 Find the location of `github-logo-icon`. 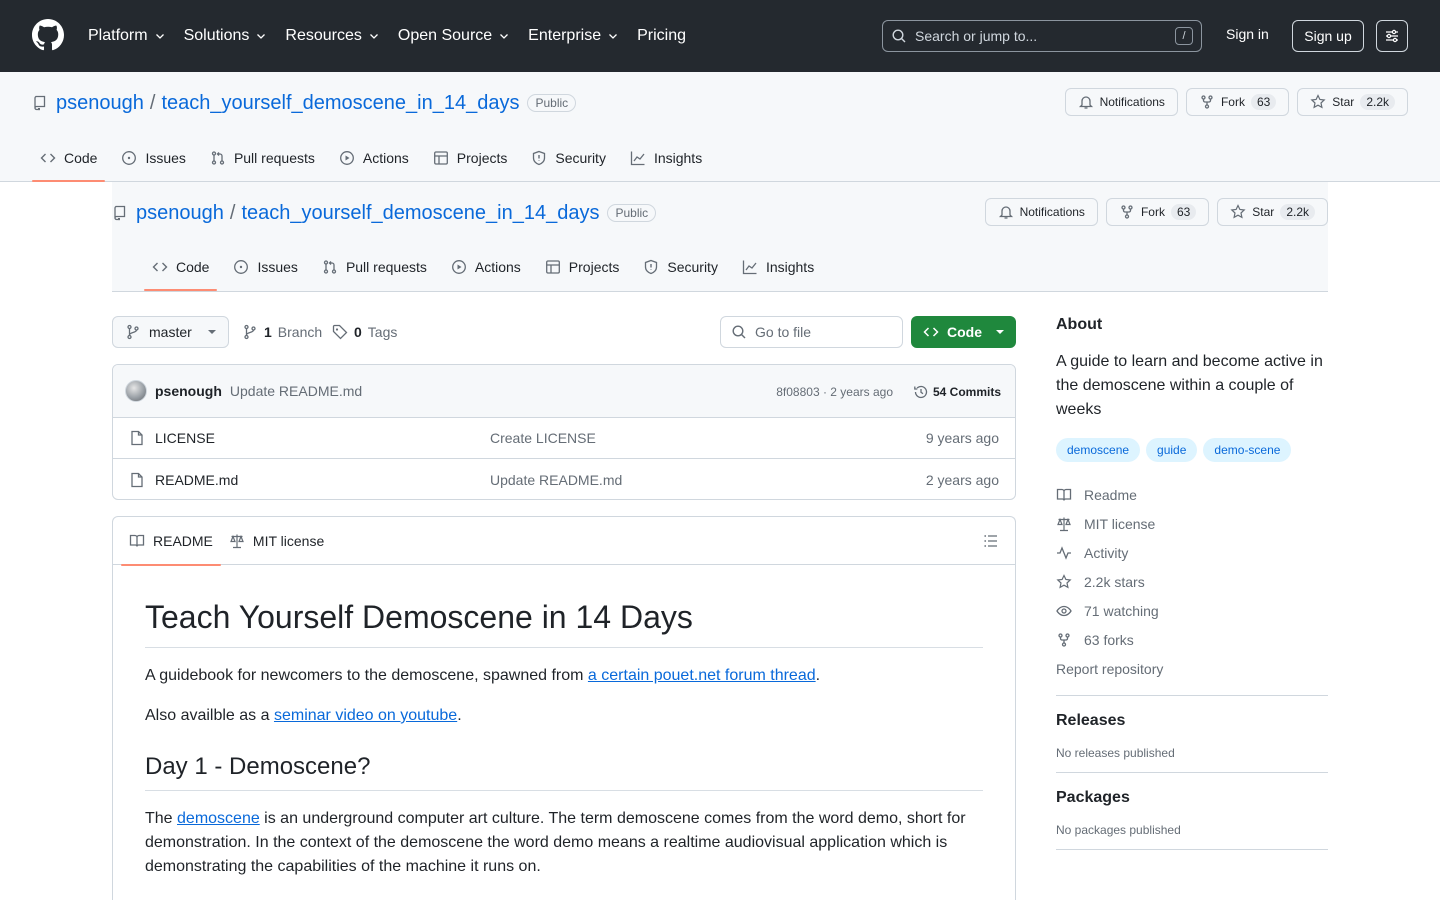

github-logo-icon is located at coordinates (48, 35).